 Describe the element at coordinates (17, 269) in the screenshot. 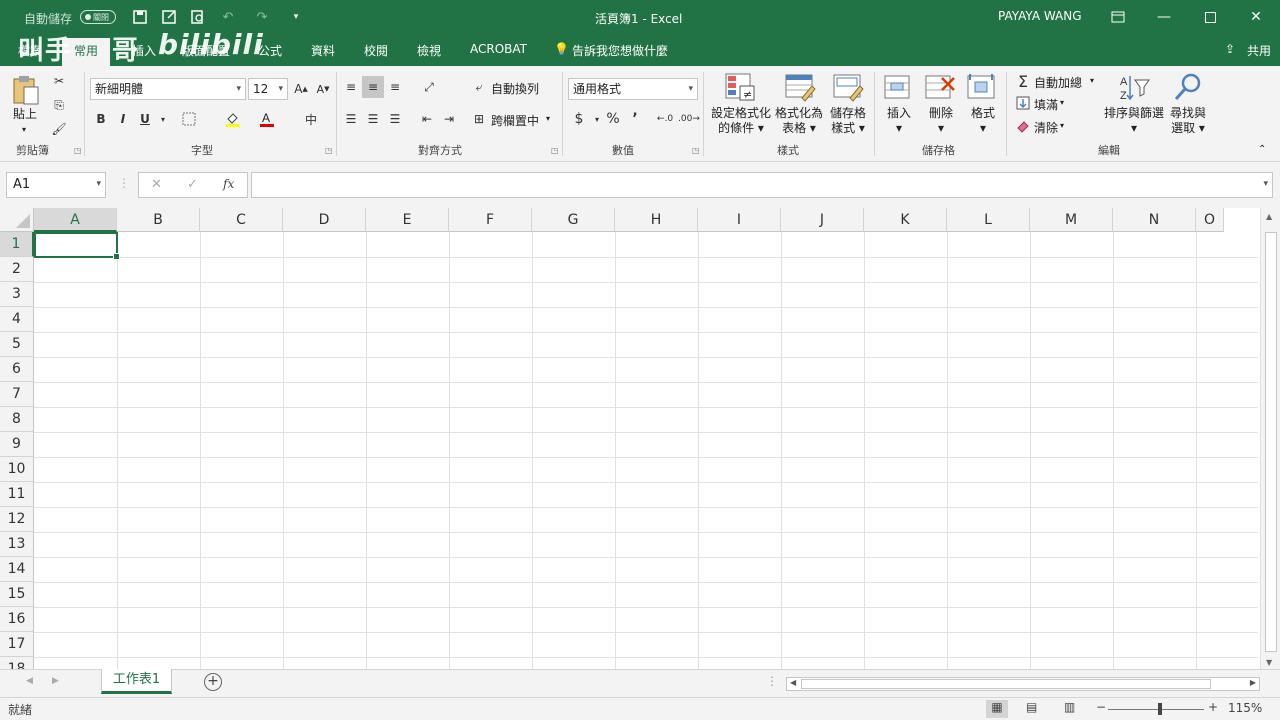

I see `row-header: 2` at that location.